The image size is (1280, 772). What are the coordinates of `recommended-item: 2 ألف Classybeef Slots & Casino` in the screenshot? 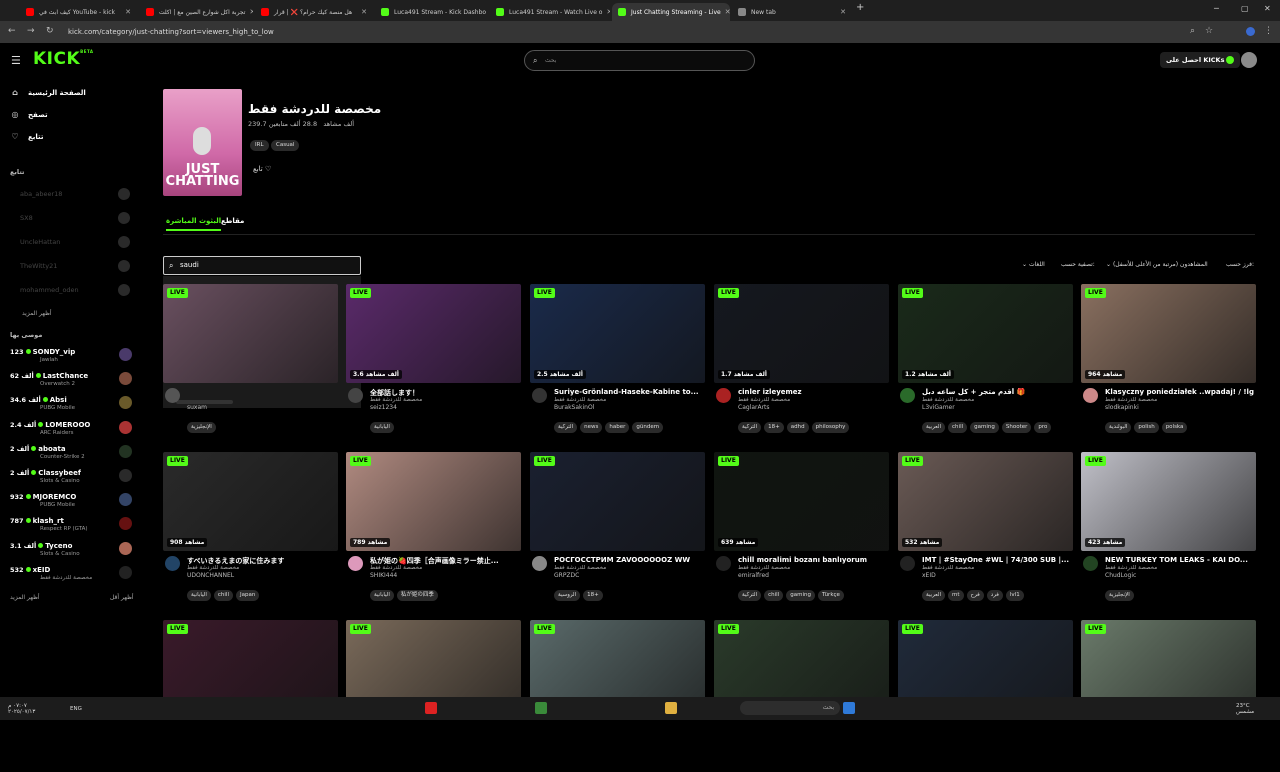 It's located at (71, 479).